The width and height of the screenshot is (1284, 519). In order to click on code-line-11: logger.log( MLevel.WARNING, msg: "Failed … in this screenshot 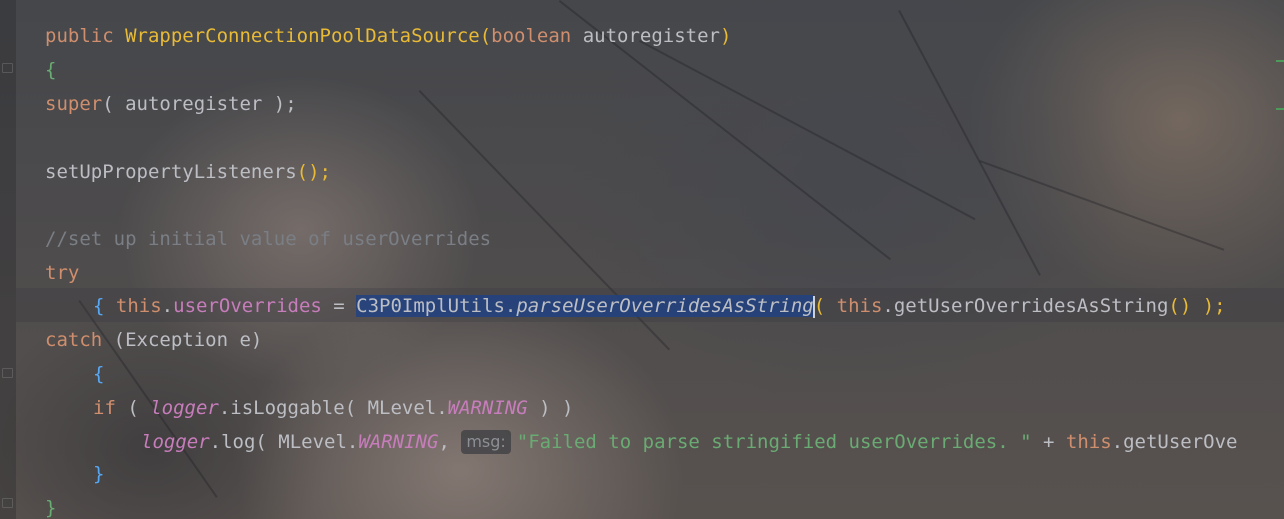, I will do `click(689, 442)`.